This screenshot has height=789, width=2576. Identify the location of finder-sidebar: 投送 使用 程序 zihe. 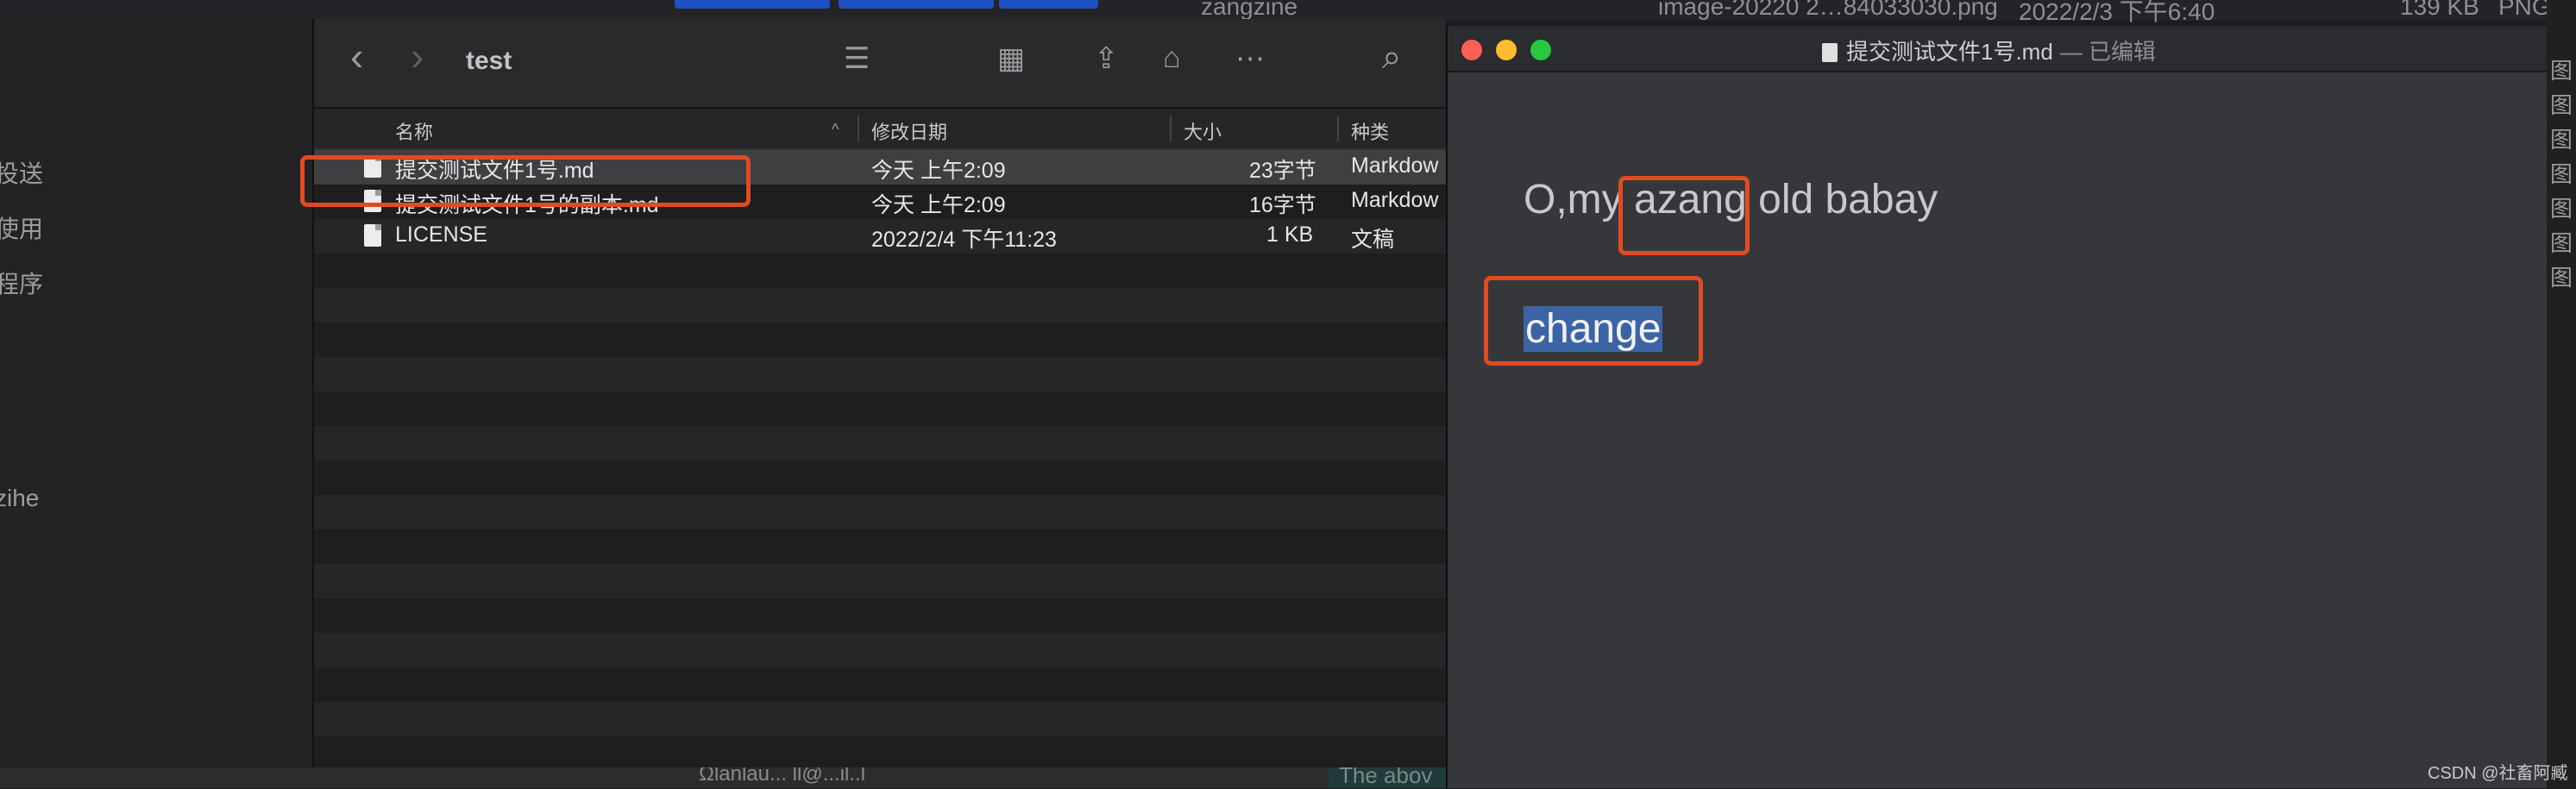
(157, 393).